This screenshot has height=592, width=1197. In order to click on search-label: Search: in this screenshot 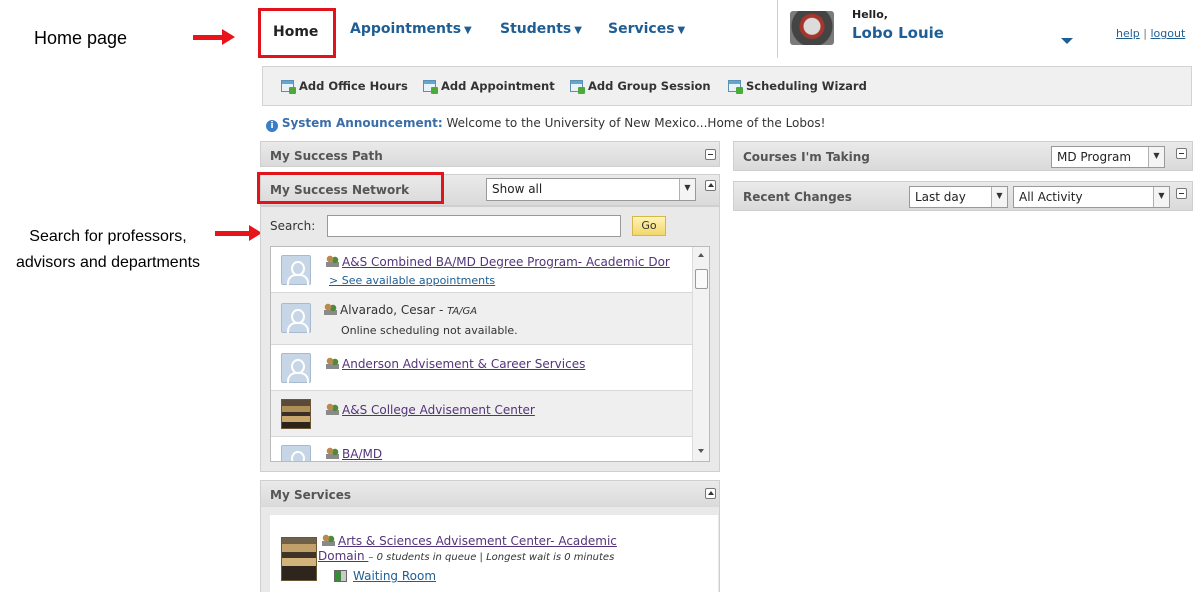, I will do `click(293, 226)`.